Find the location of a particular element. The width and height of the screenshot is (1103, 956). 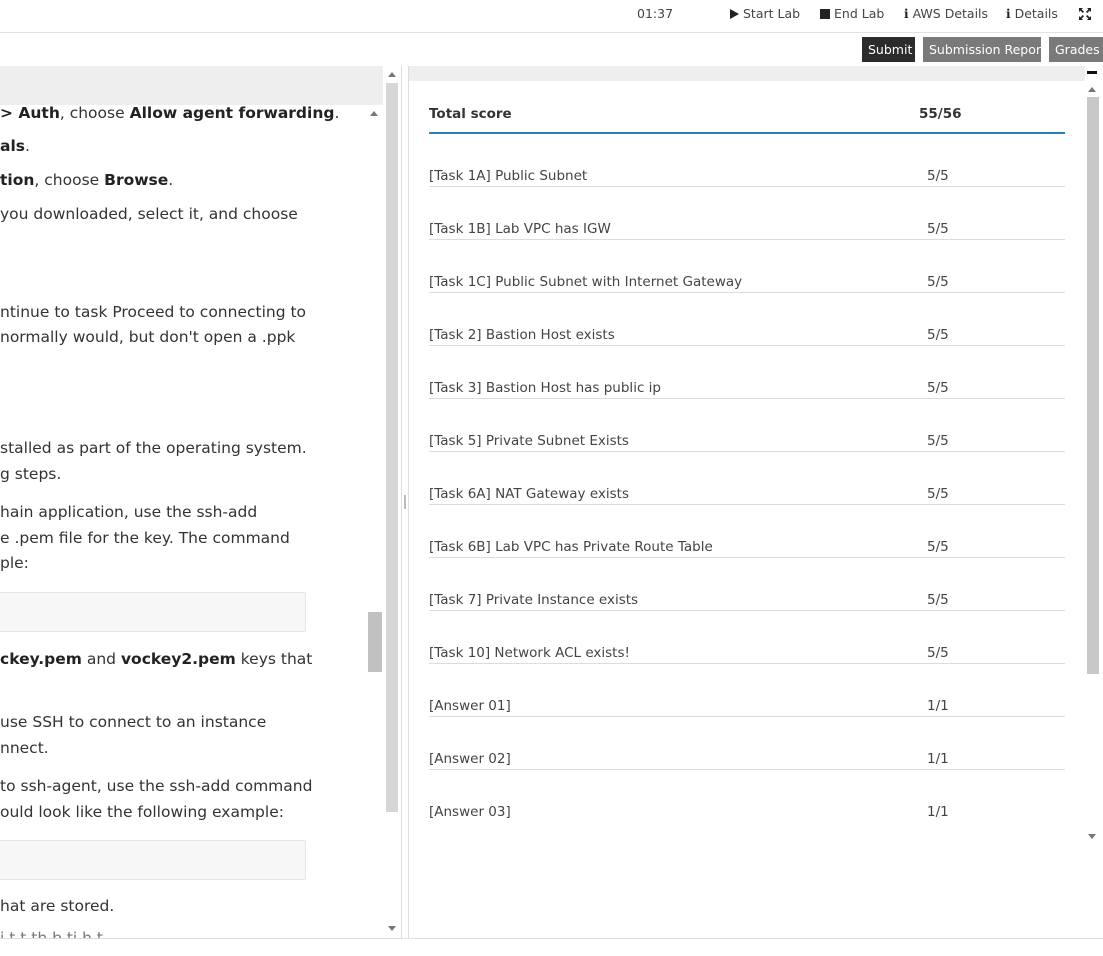

grades-panel-header is located at coordinates (756, 73).